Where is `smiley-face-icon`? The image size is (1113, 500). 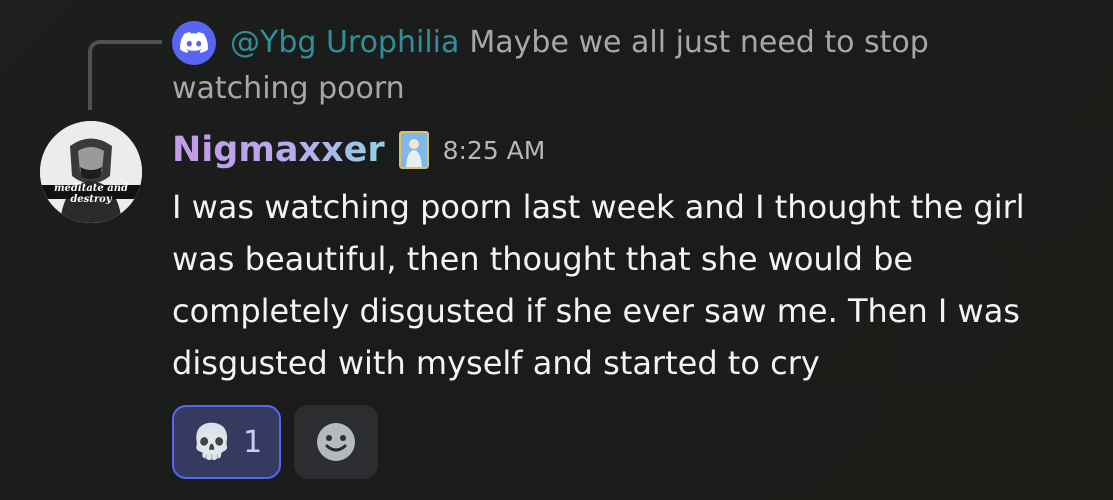 smiley-face-icon is located at coordinates (336, 442).